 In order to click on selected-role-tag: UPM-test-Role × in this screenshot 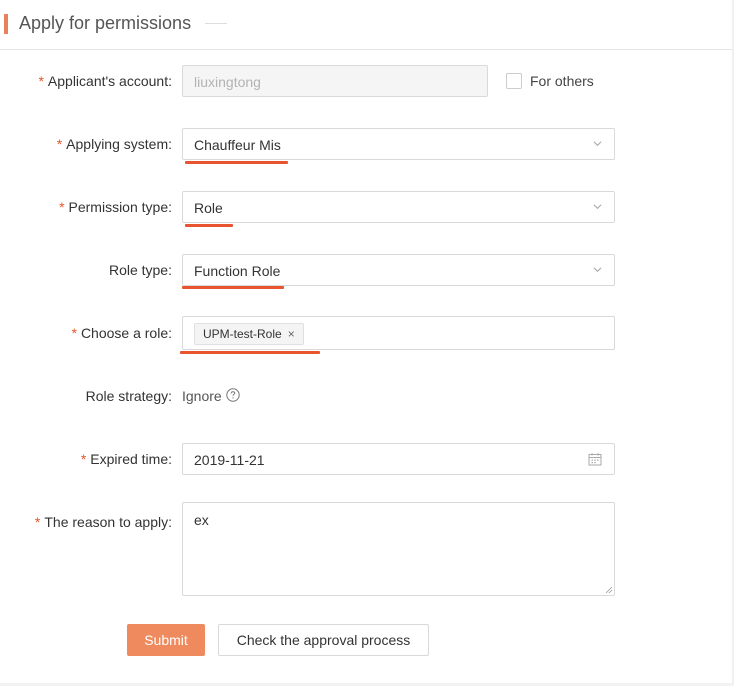, I will do `click(249, 334)`.